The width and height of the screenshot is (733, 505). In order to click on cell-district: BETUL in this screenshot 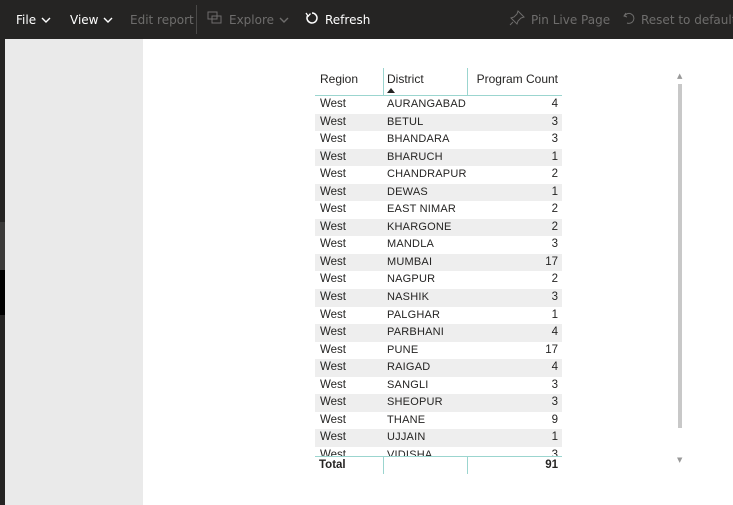, I will do `click(405, 121)`.